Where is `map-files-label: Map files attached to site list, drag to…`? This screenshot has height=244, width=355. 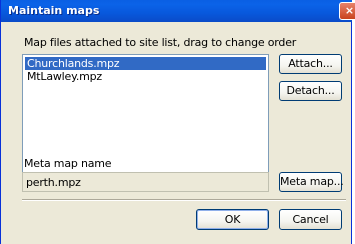 map-files-label: Map files attached to site list, drag to… is located at coordinates (160, 42).